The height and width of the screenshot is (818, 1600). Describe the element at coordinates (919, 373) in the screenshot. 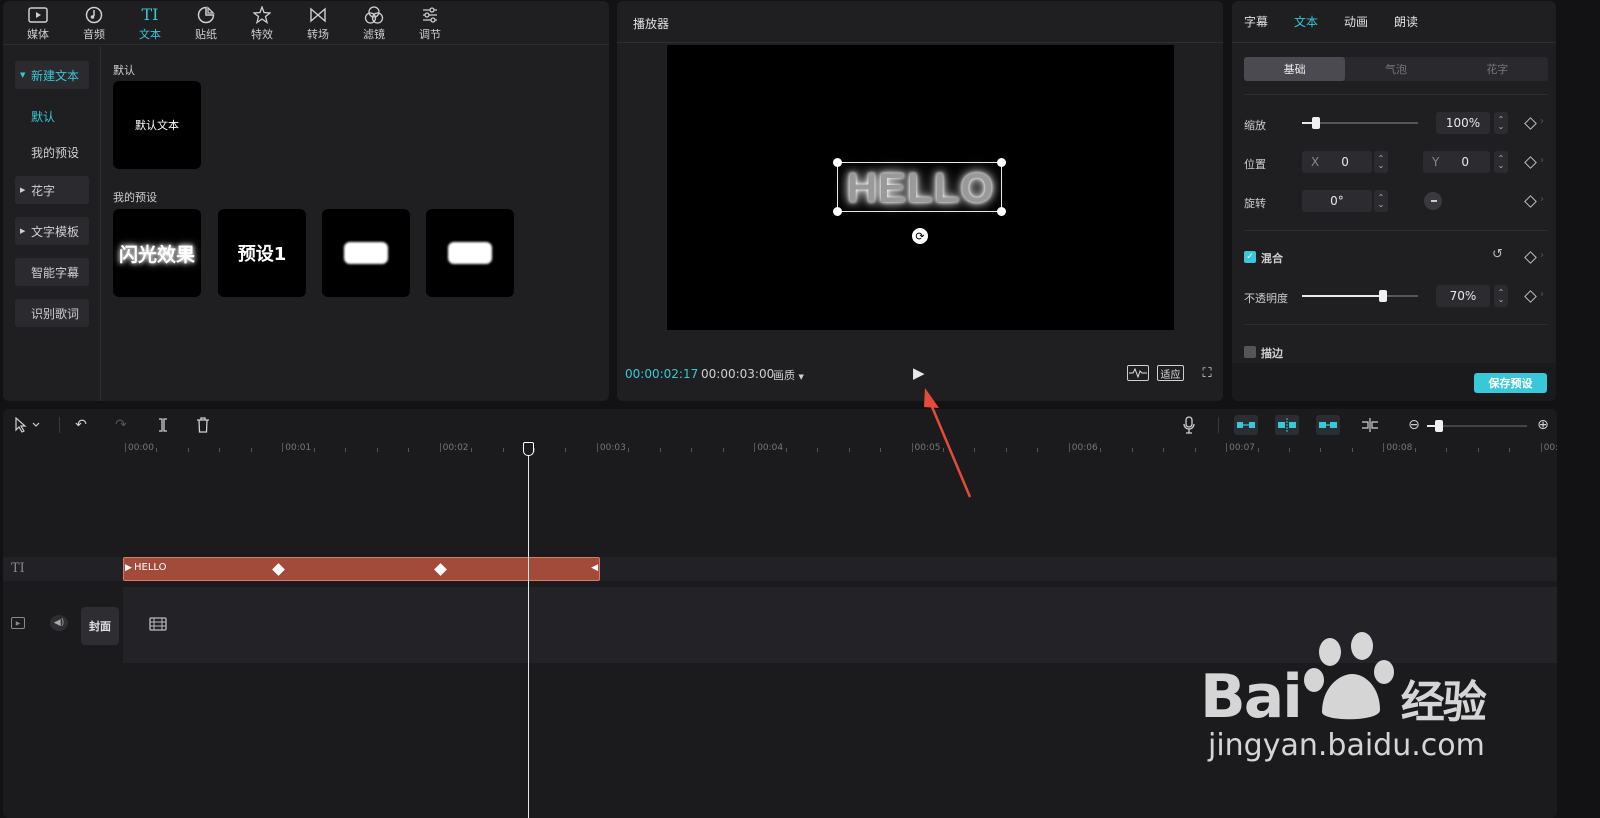

I see `play-icon: ▶` at that location.